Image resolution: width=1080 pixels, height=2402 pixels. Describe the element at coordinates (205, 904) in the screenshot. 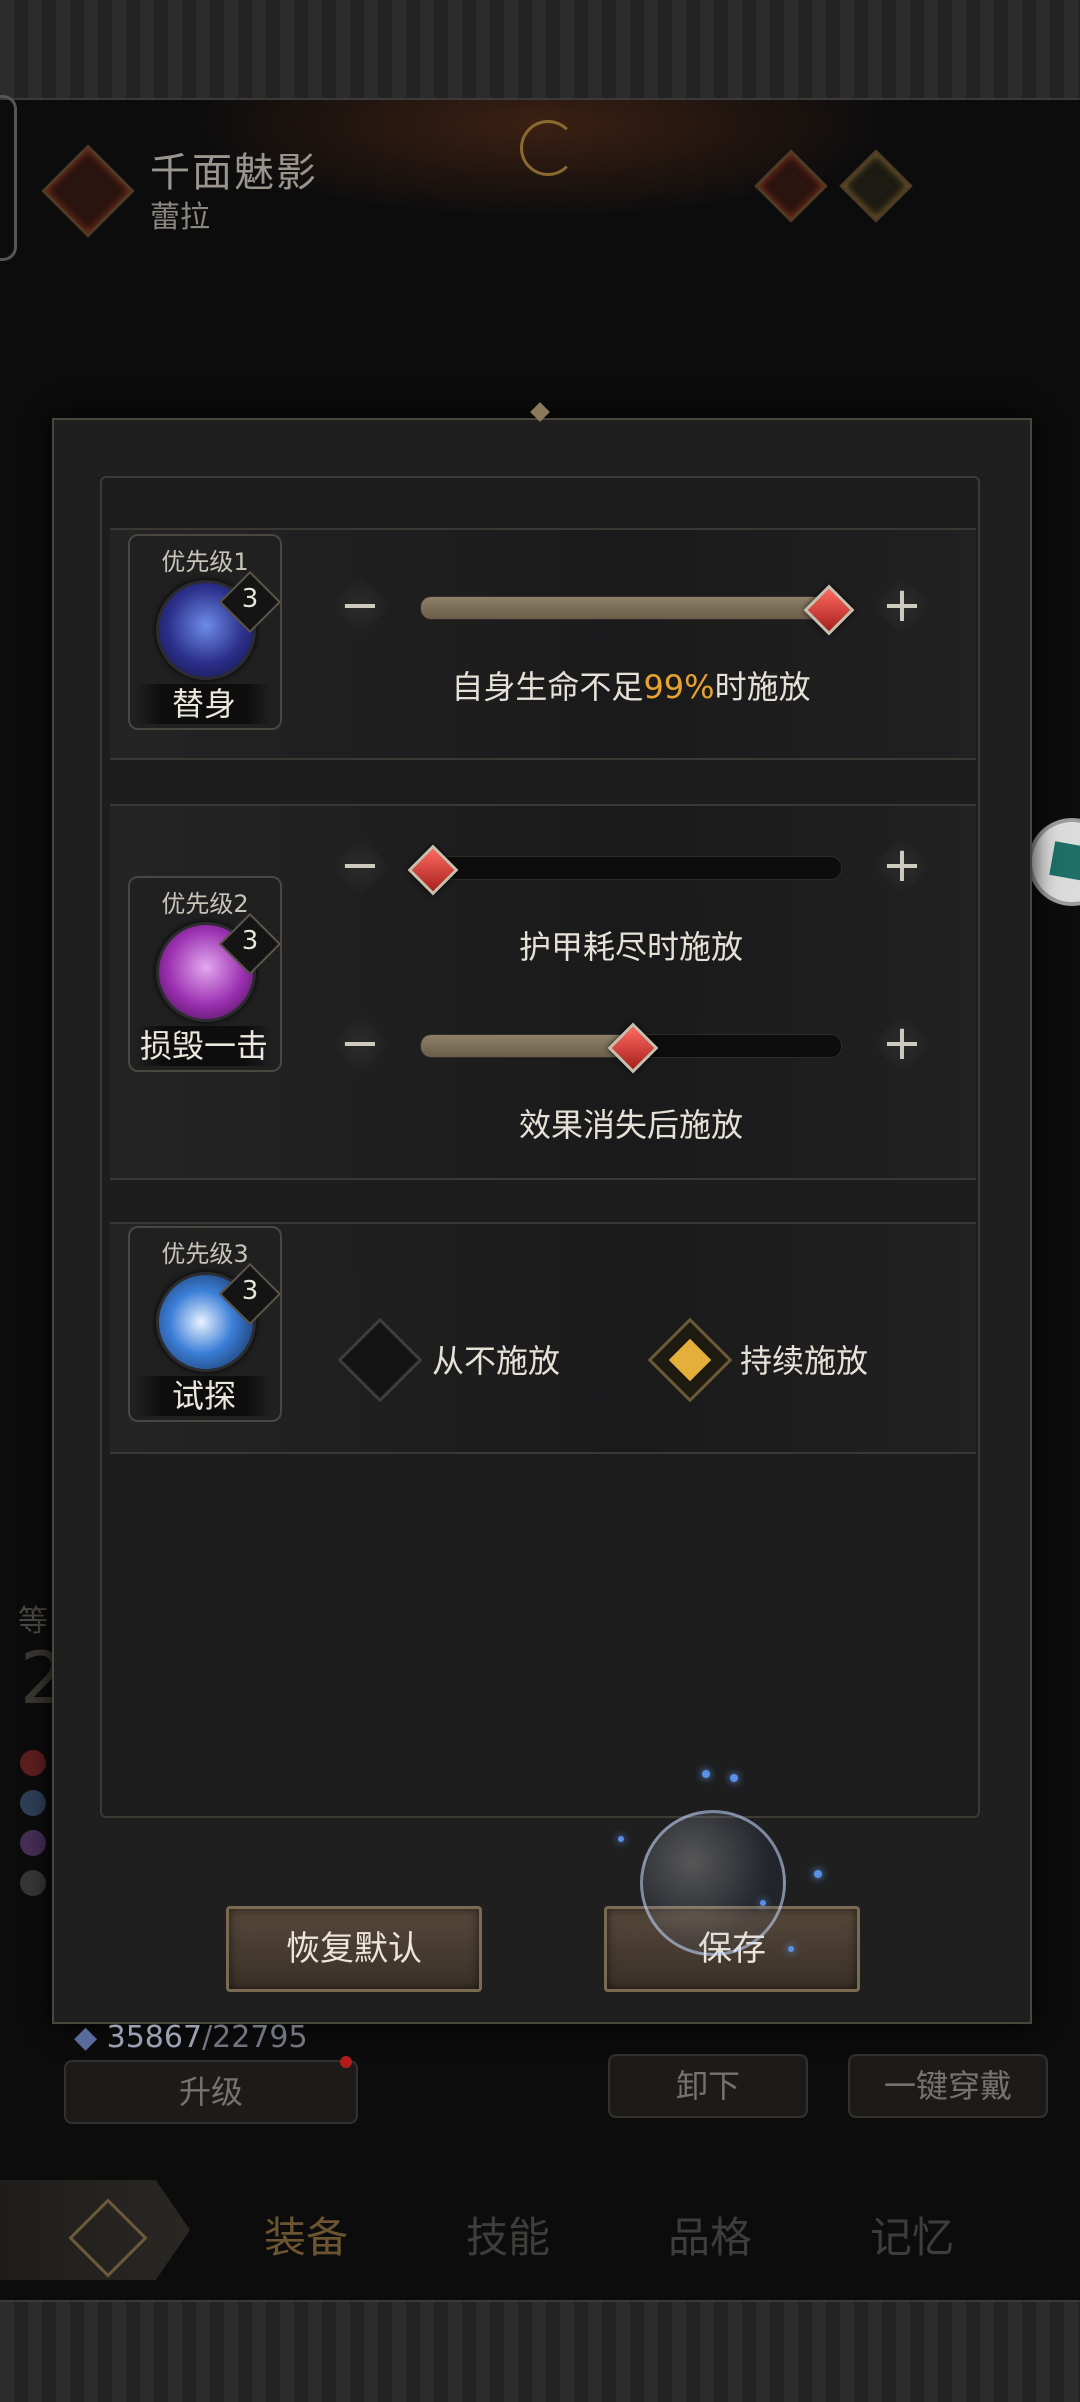

I see `priority-label: 优先级2` at that location.